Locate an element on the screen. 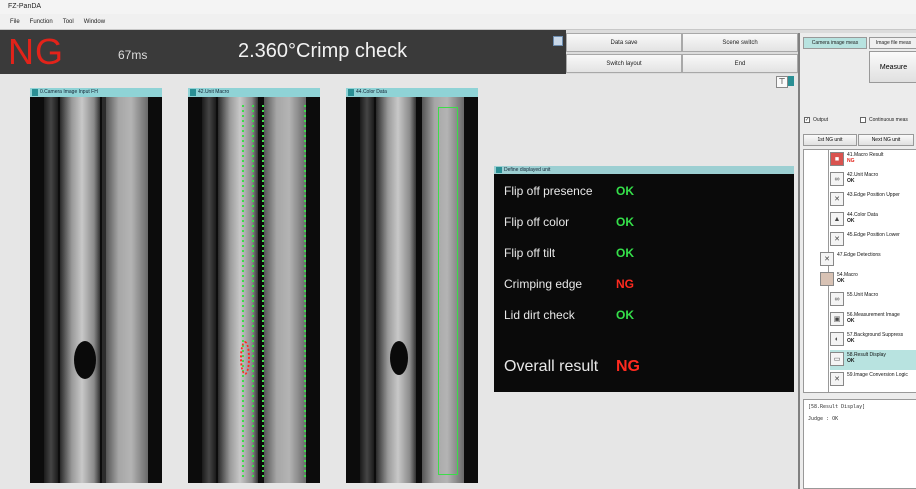  flow-item: ▣ 56.Measurement Image OK is located at coordinates (873, 320).